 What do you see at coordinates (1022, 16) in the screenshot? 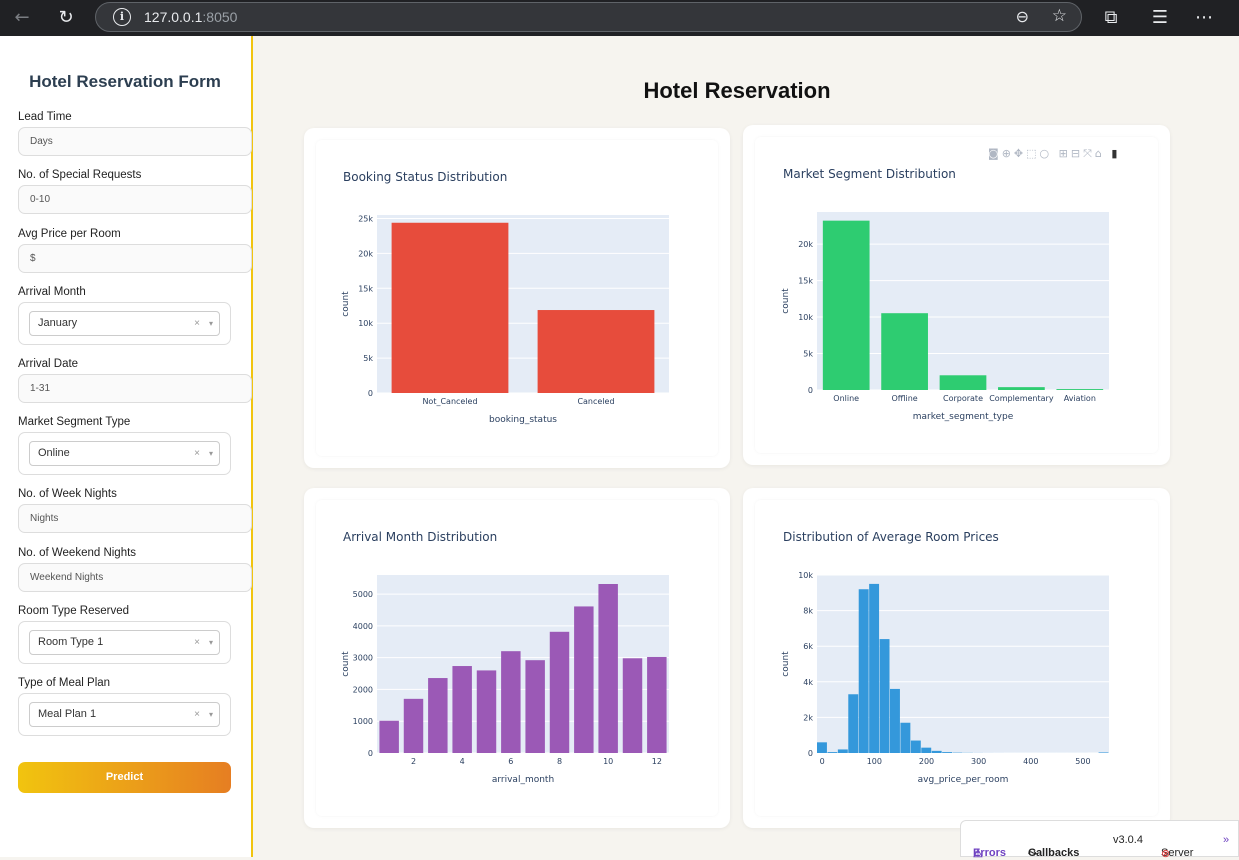
I see `zoom-out-icon: ⊖` at bounding box center [1022, 16].